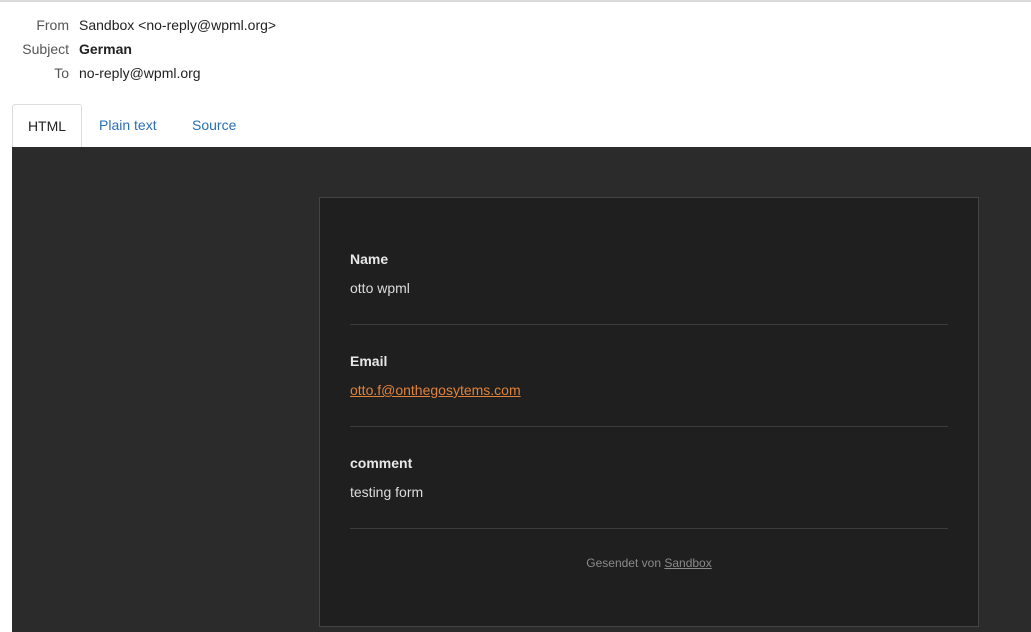 The height and width of the screenshot is (632, 1031). I want to click on to-value: no-reply@wpml.org, so click(140, 73).